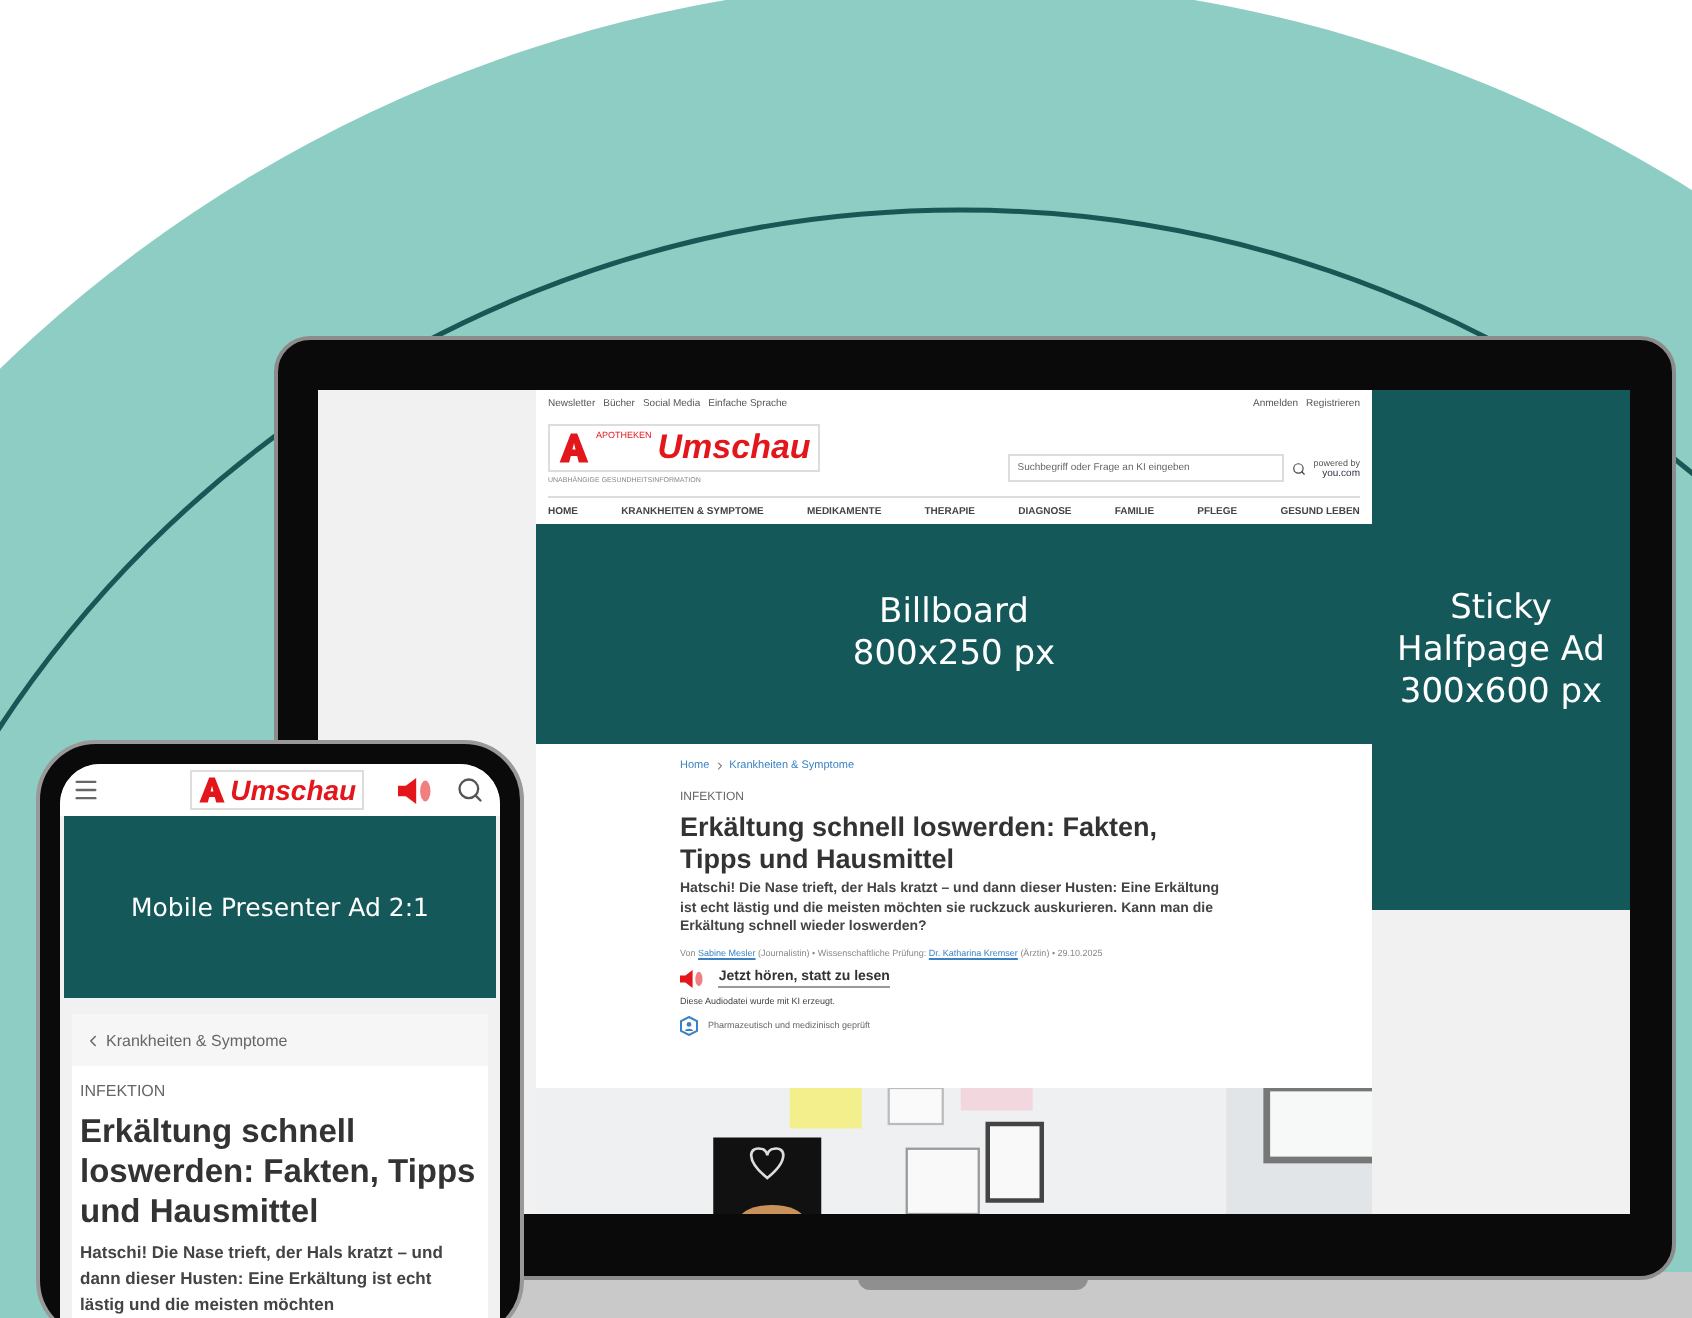  Describe the element at coordinates (280, 907) in the screenshot. I see `mobile-ad: Mobile Presenter Ad 2:1` at that location.